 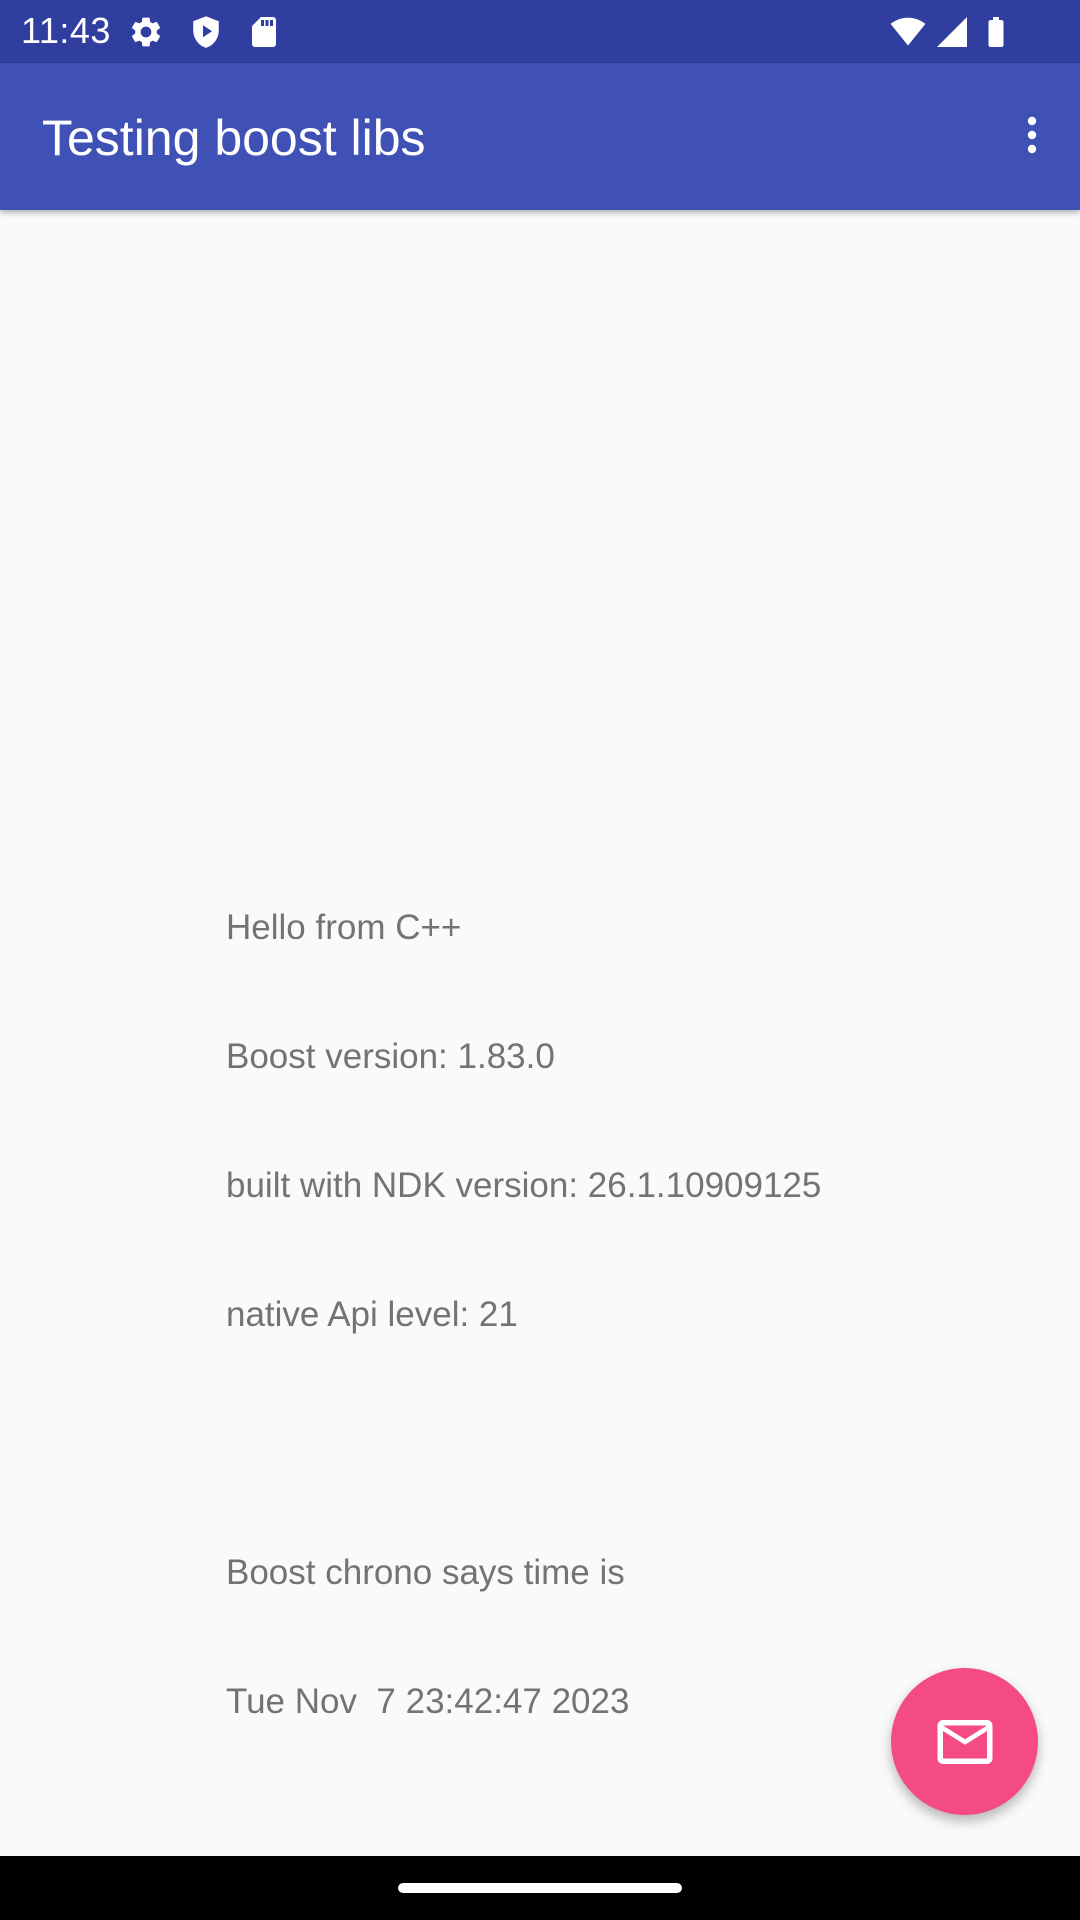 What do you see at coordinates (425, 1572) in the screenshot?
I see `text-line: Boost chrono says time is` at bounding box center [425, 1572].